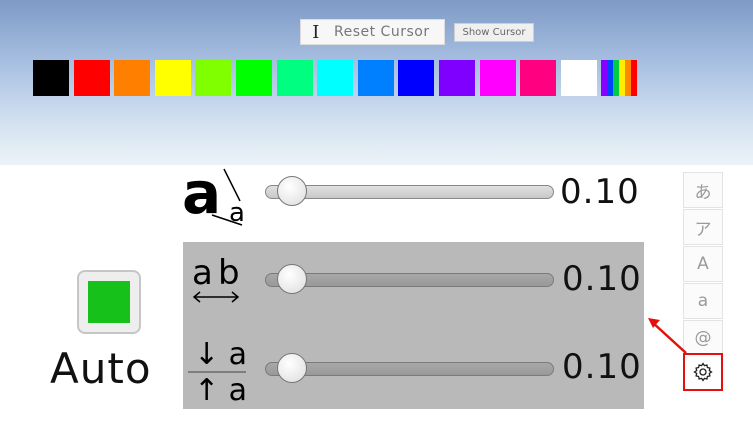  What do you see at coordinates (216, 278) in the screenshot?
I see `letter-spacing-icon: a b` at bounding box center [216, 278].